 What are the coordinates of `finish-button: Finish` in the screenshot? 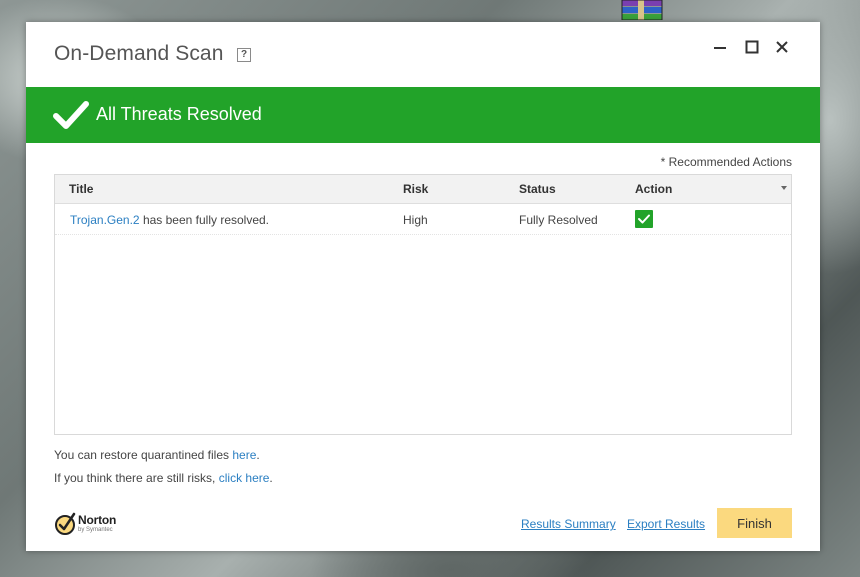 It's located at (754, 523).